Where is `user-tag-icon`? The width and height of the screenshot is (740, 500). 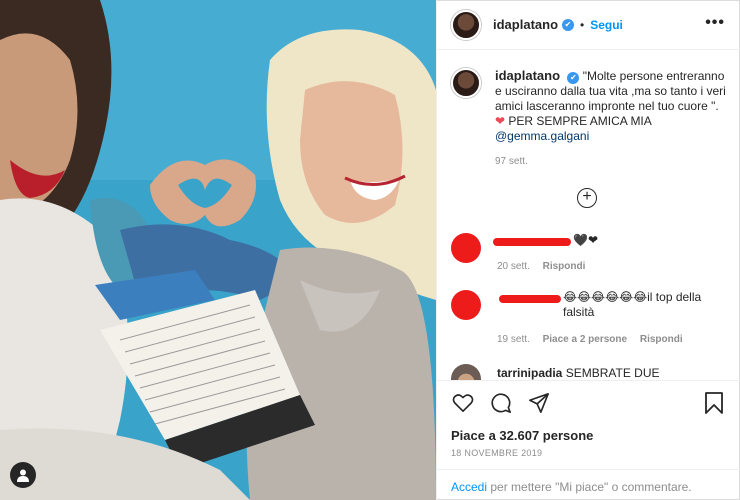
user-tag-icon is located at coordinates (23, 475).